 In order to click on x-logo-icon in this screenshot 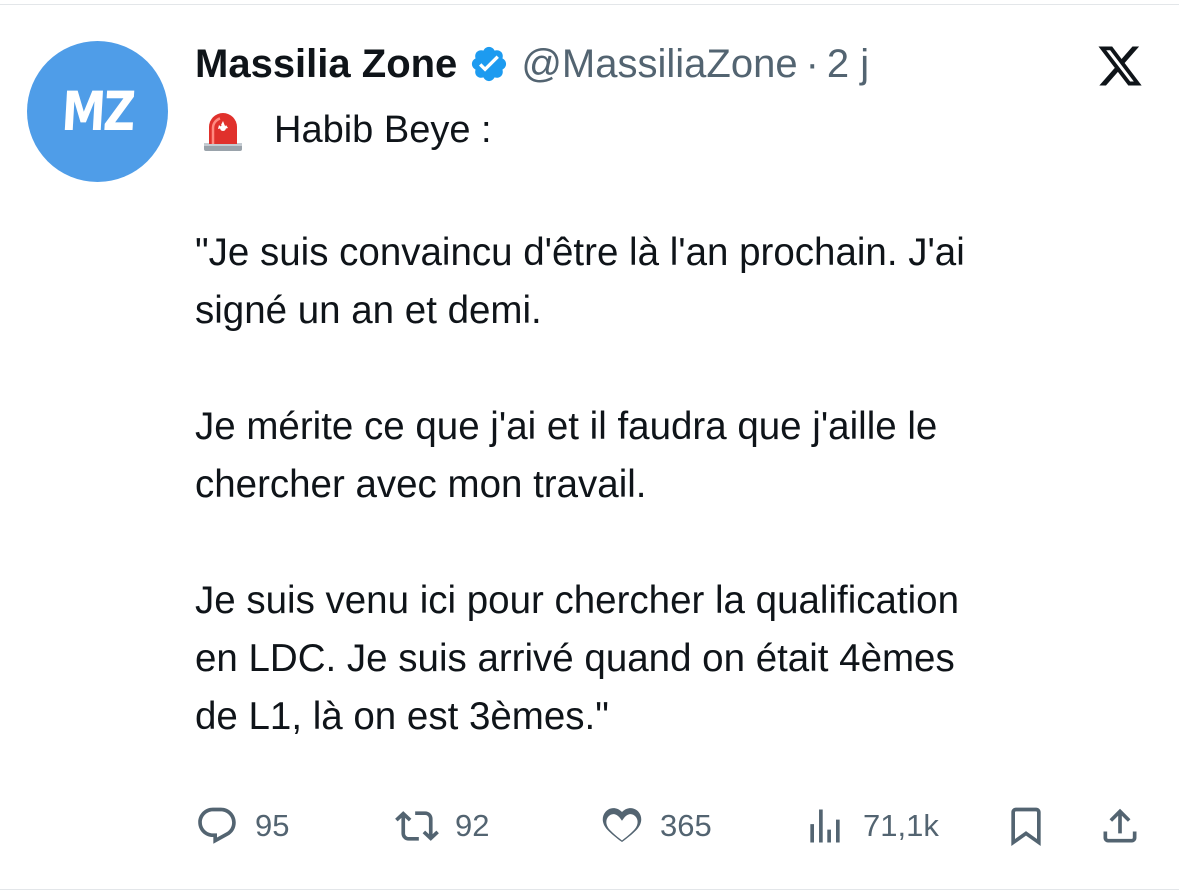, I will do `click(1120, 66)`.